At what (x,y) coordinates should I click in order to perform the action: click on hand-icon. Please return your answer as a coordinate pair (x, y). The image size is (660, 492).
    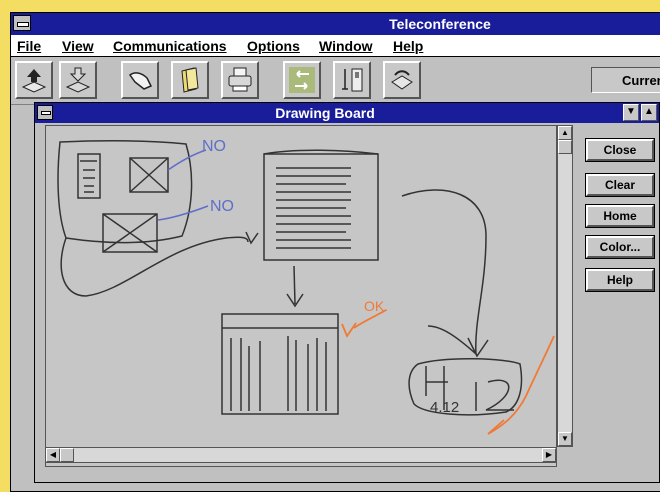
    Looking at the image, I should click on (140, 81).